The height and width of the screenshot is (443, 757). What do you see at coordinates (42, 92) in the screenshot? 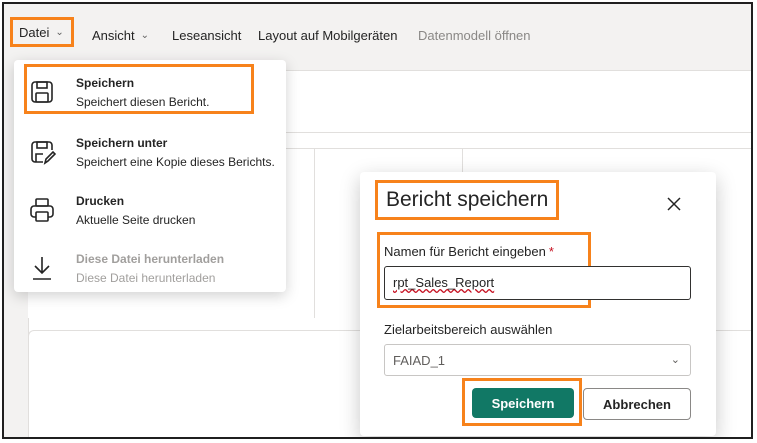
I see `save-icon` at bounding box center [42, 92].